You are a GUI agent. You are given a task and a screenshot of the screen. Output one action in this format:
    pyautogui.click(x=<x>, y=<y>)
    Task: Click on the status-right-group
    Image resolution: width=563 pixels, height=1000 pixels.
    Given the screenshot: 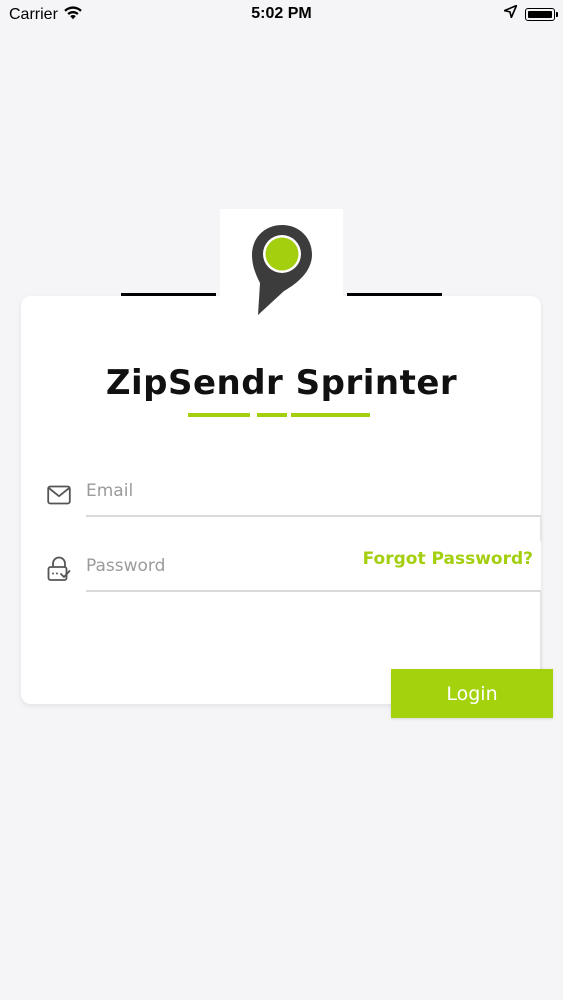 What is the action you would take?
    pyautogui.click(x=530, y=13)
    